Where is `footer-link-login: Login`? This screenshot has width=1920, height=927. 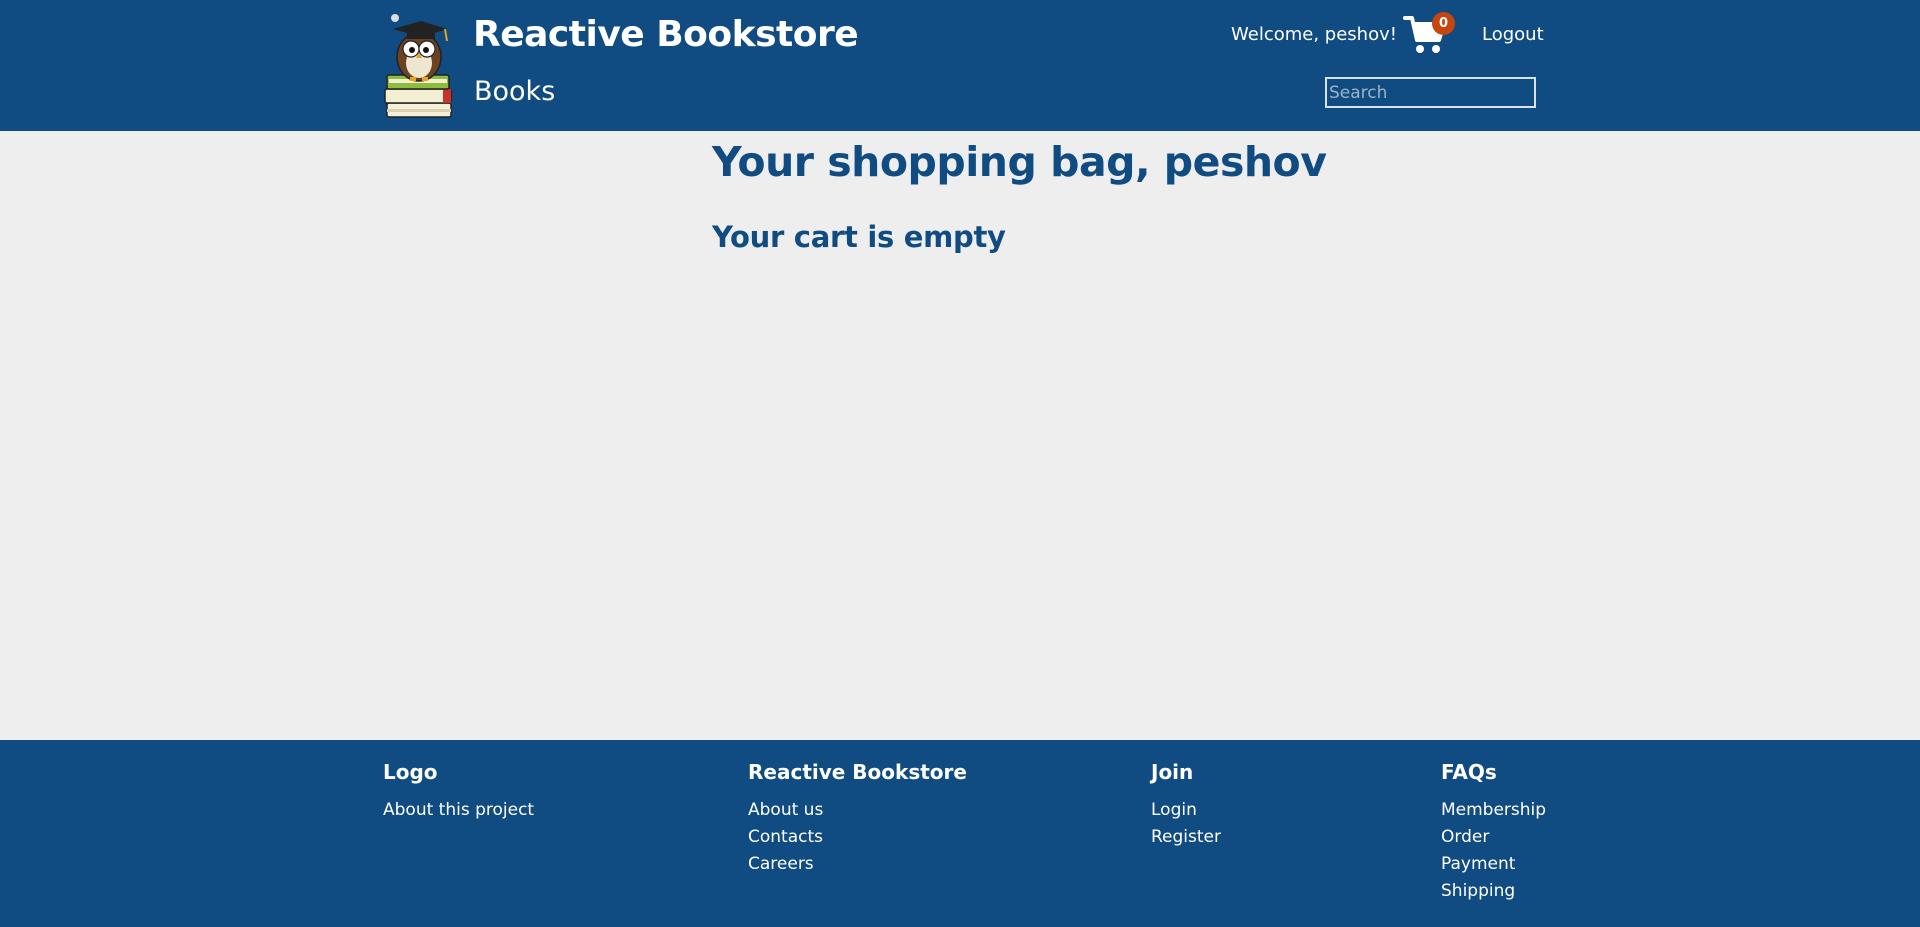
footer-link-login: Login is located at coordinates (1186, 810).